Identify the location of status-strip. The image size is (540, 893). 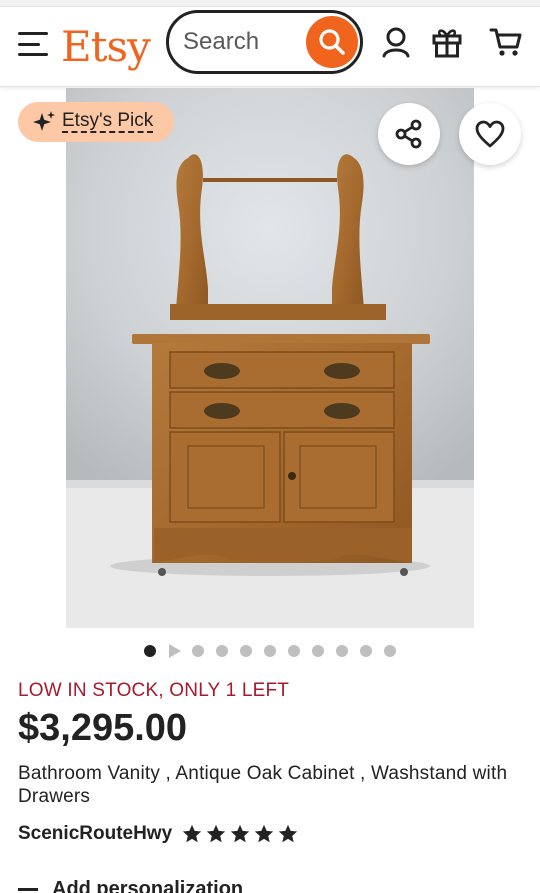
(270, 3).